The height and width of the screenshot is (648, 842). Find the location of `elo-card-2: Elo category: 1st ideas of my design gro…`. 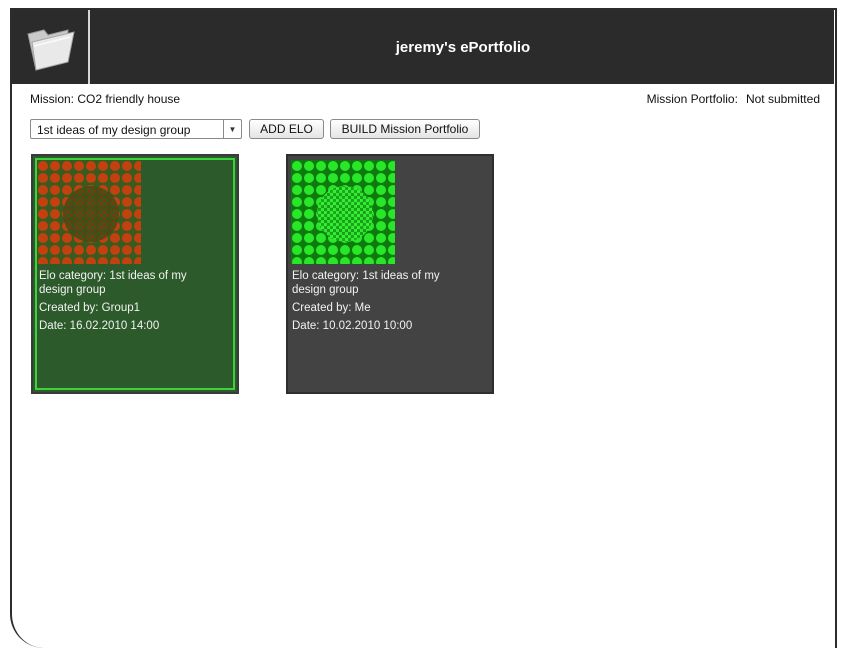

elo-card-2: Elo category: 1st ideas of my design gro… is located at coordinates (390, 274).